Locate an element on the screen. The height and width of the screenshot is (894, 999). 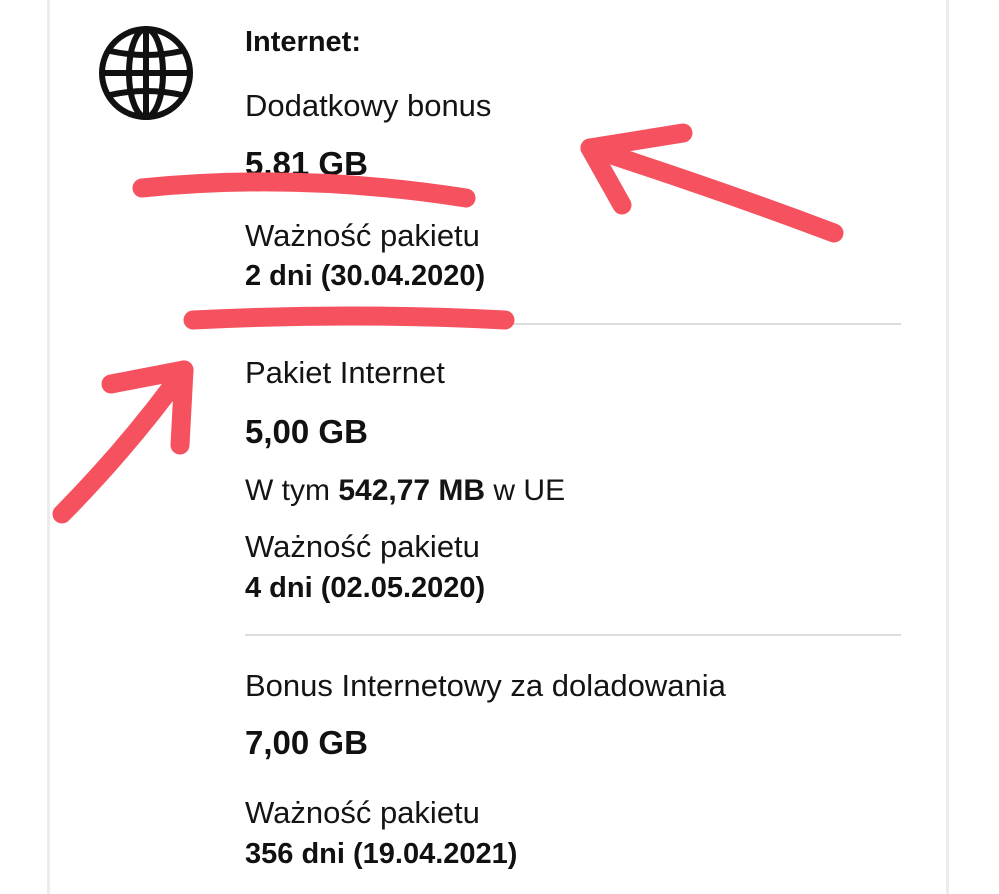
validity-value: 4 dni (02.05.2020) is located at coordinates (365, 588).